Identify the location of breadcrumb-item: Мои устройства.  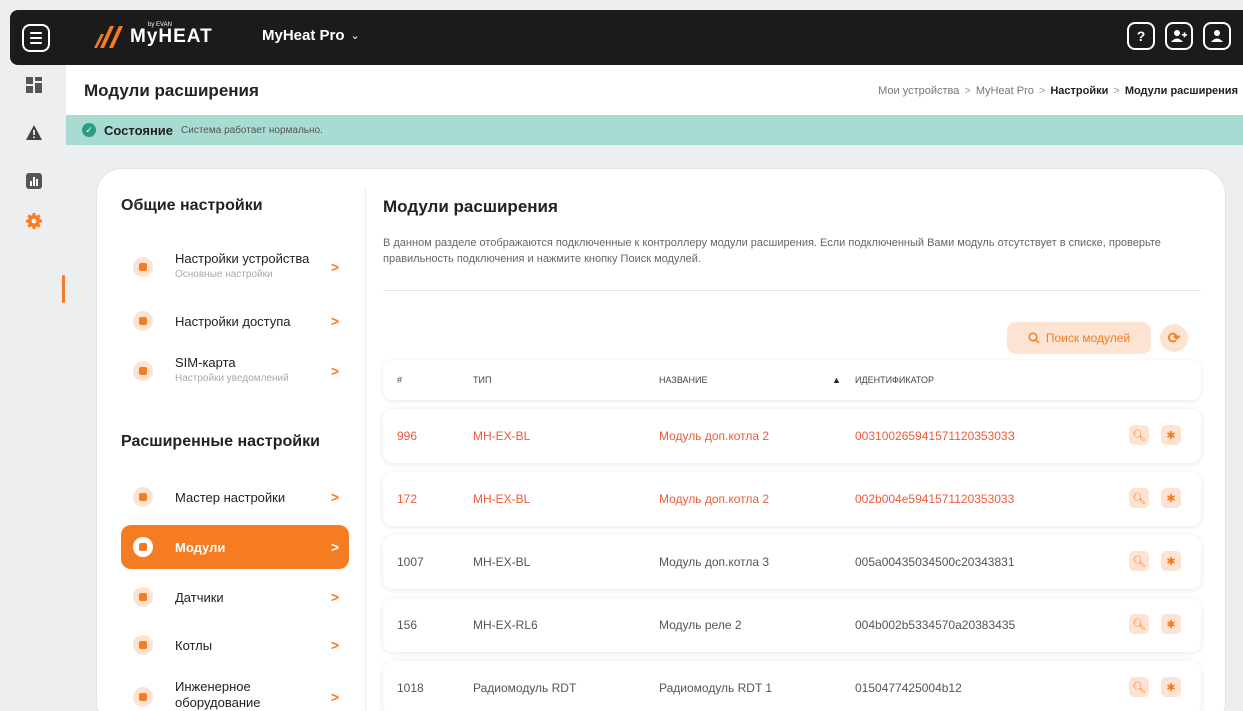
(918, 91).